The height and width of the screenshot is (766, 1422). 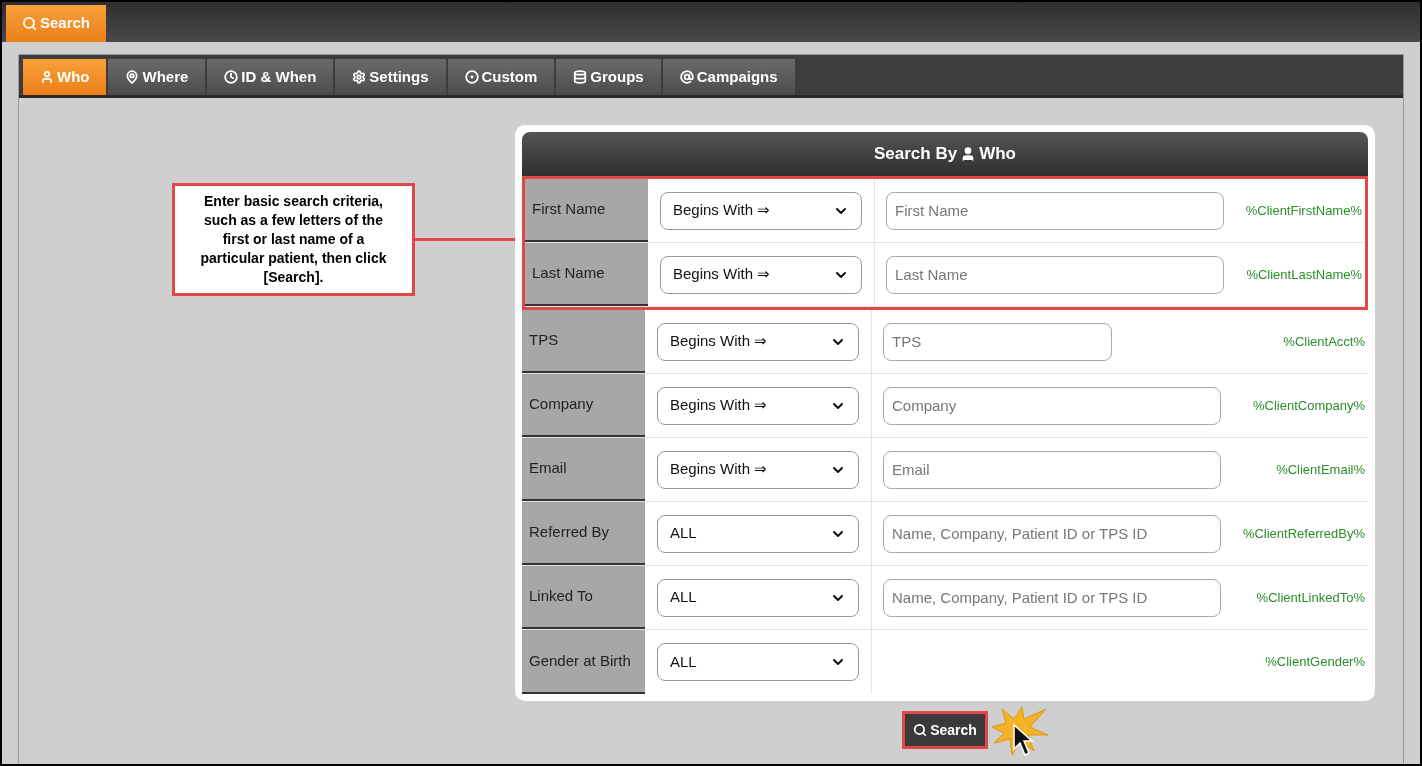 What do you see at coordinates (728, 77) in the screenshot?
I see `category-tab: Campaigns` at bounding box center [728, 77].